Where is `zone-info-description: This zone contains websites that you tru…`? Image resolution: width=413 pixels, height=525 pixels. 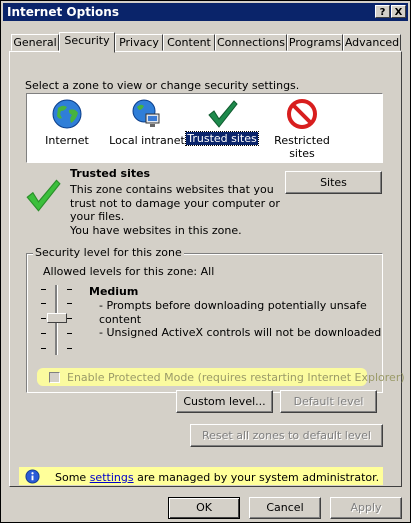
zone-info-description: This zone contains websites that you tru… is located at coordinates (175, 210).